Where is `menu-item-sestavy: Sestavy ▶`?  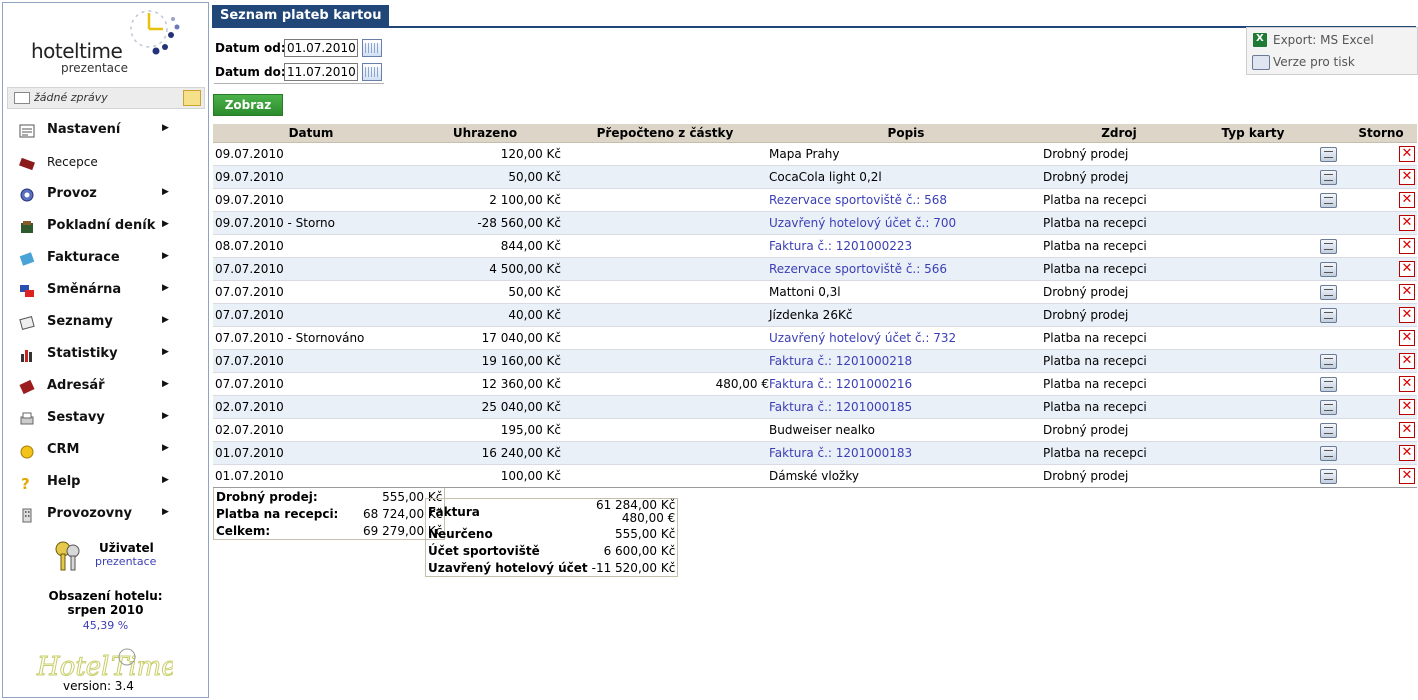
menu-item-sestavy: Sestavy ▶ is located at coordinates (105, 419).